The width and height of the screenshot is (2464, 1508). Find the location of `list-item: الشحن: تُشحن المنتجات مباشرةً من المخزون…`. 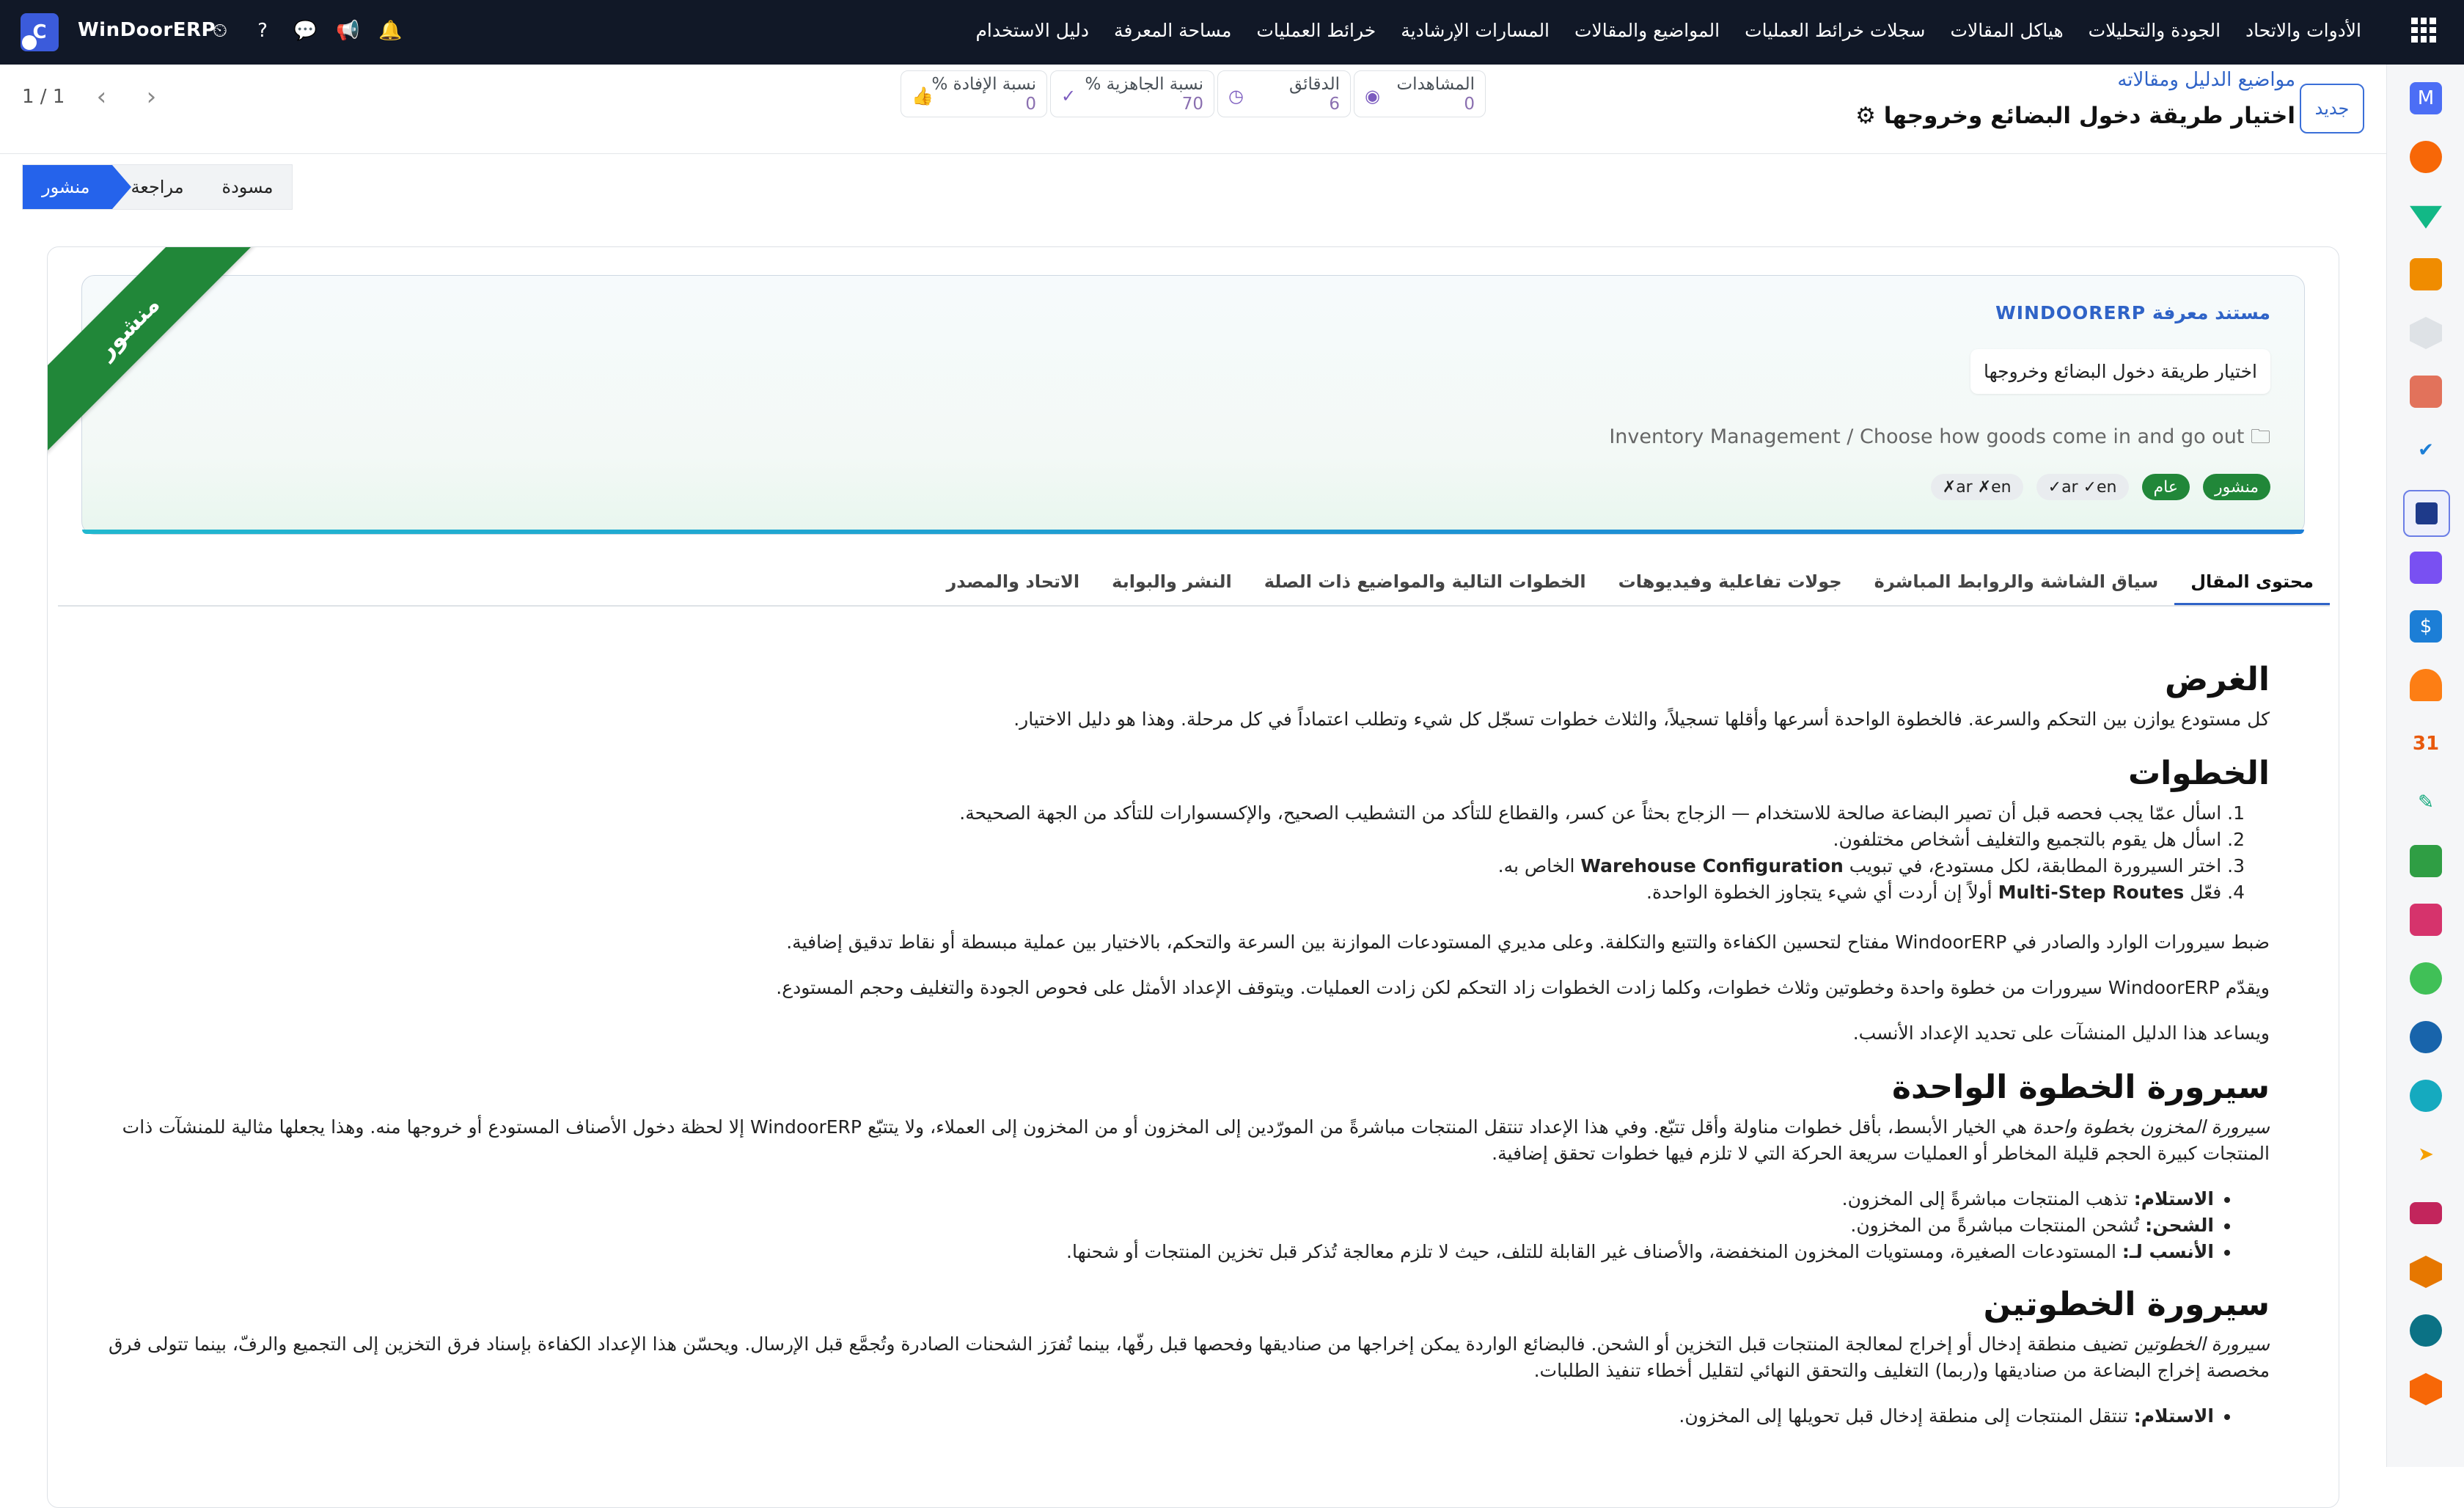

list-item: الشحن: تُشحن المنتجات مباشرةً من المخزون… is located at coordinates (1156, 1225).